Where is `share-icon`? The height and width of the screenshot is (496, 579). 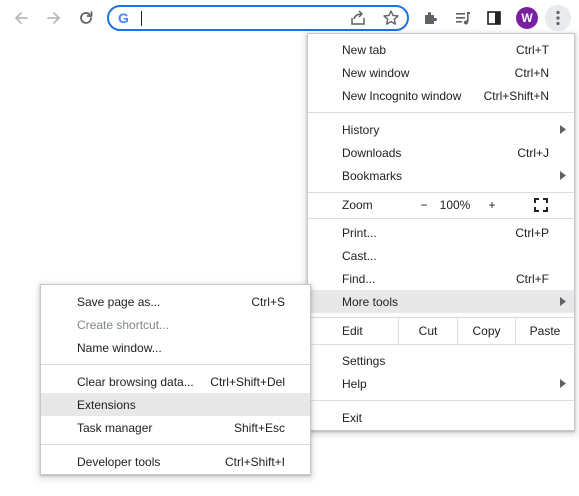 share-icon is located at coordinates (358, 17).